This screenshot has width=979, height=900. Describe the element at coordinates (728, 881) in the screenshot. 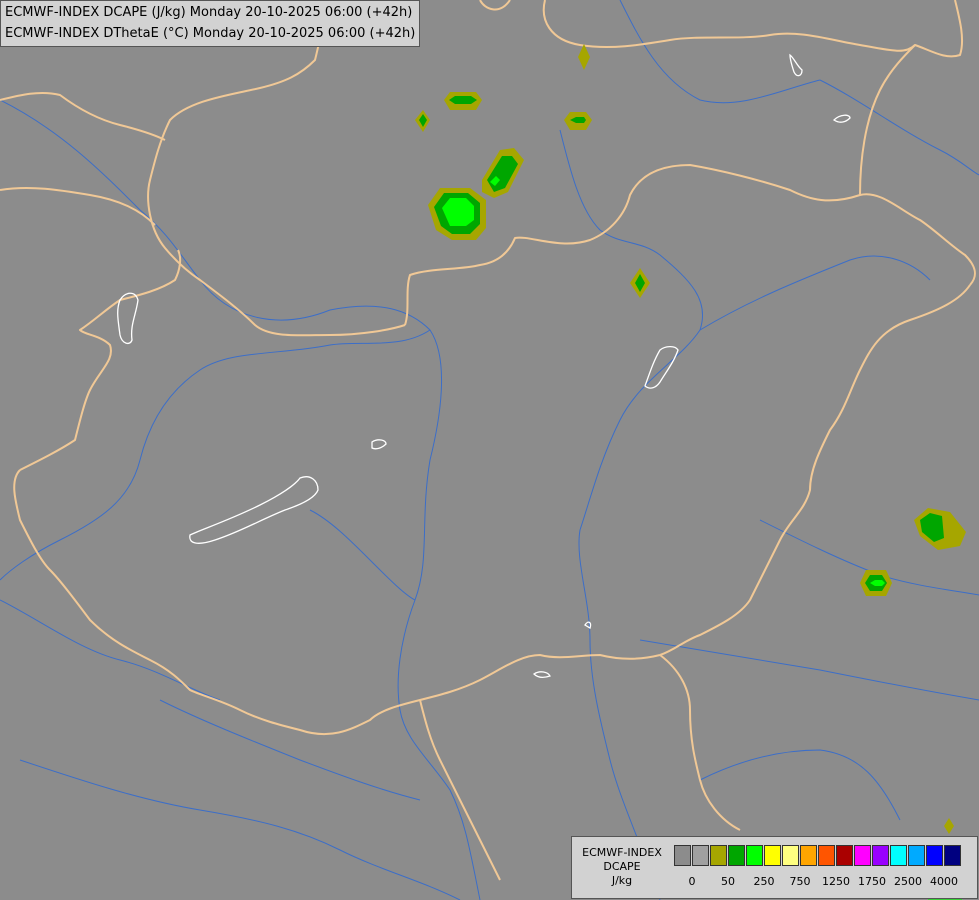

I see `legend-tick-label: 50` at that location.